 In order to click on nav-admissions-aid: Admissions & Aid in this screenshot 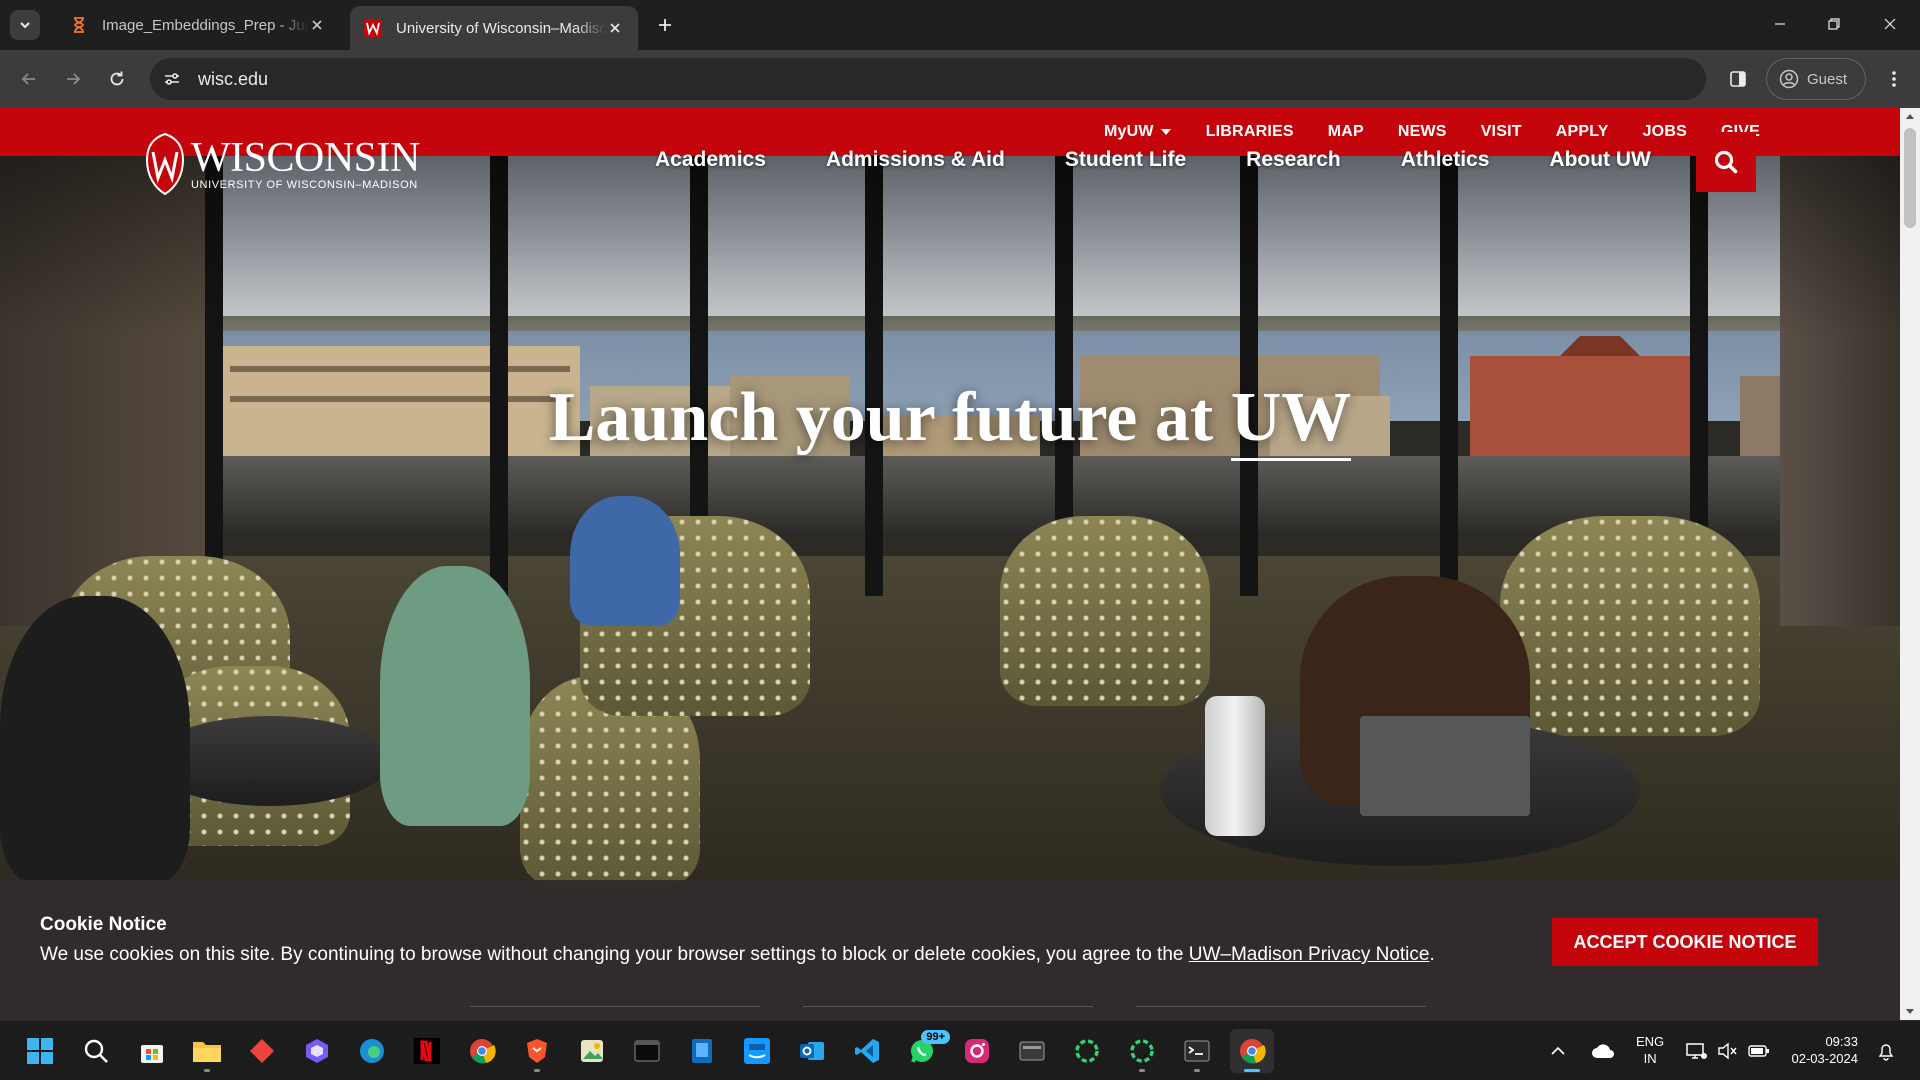, I will do `click(915, 160)`.